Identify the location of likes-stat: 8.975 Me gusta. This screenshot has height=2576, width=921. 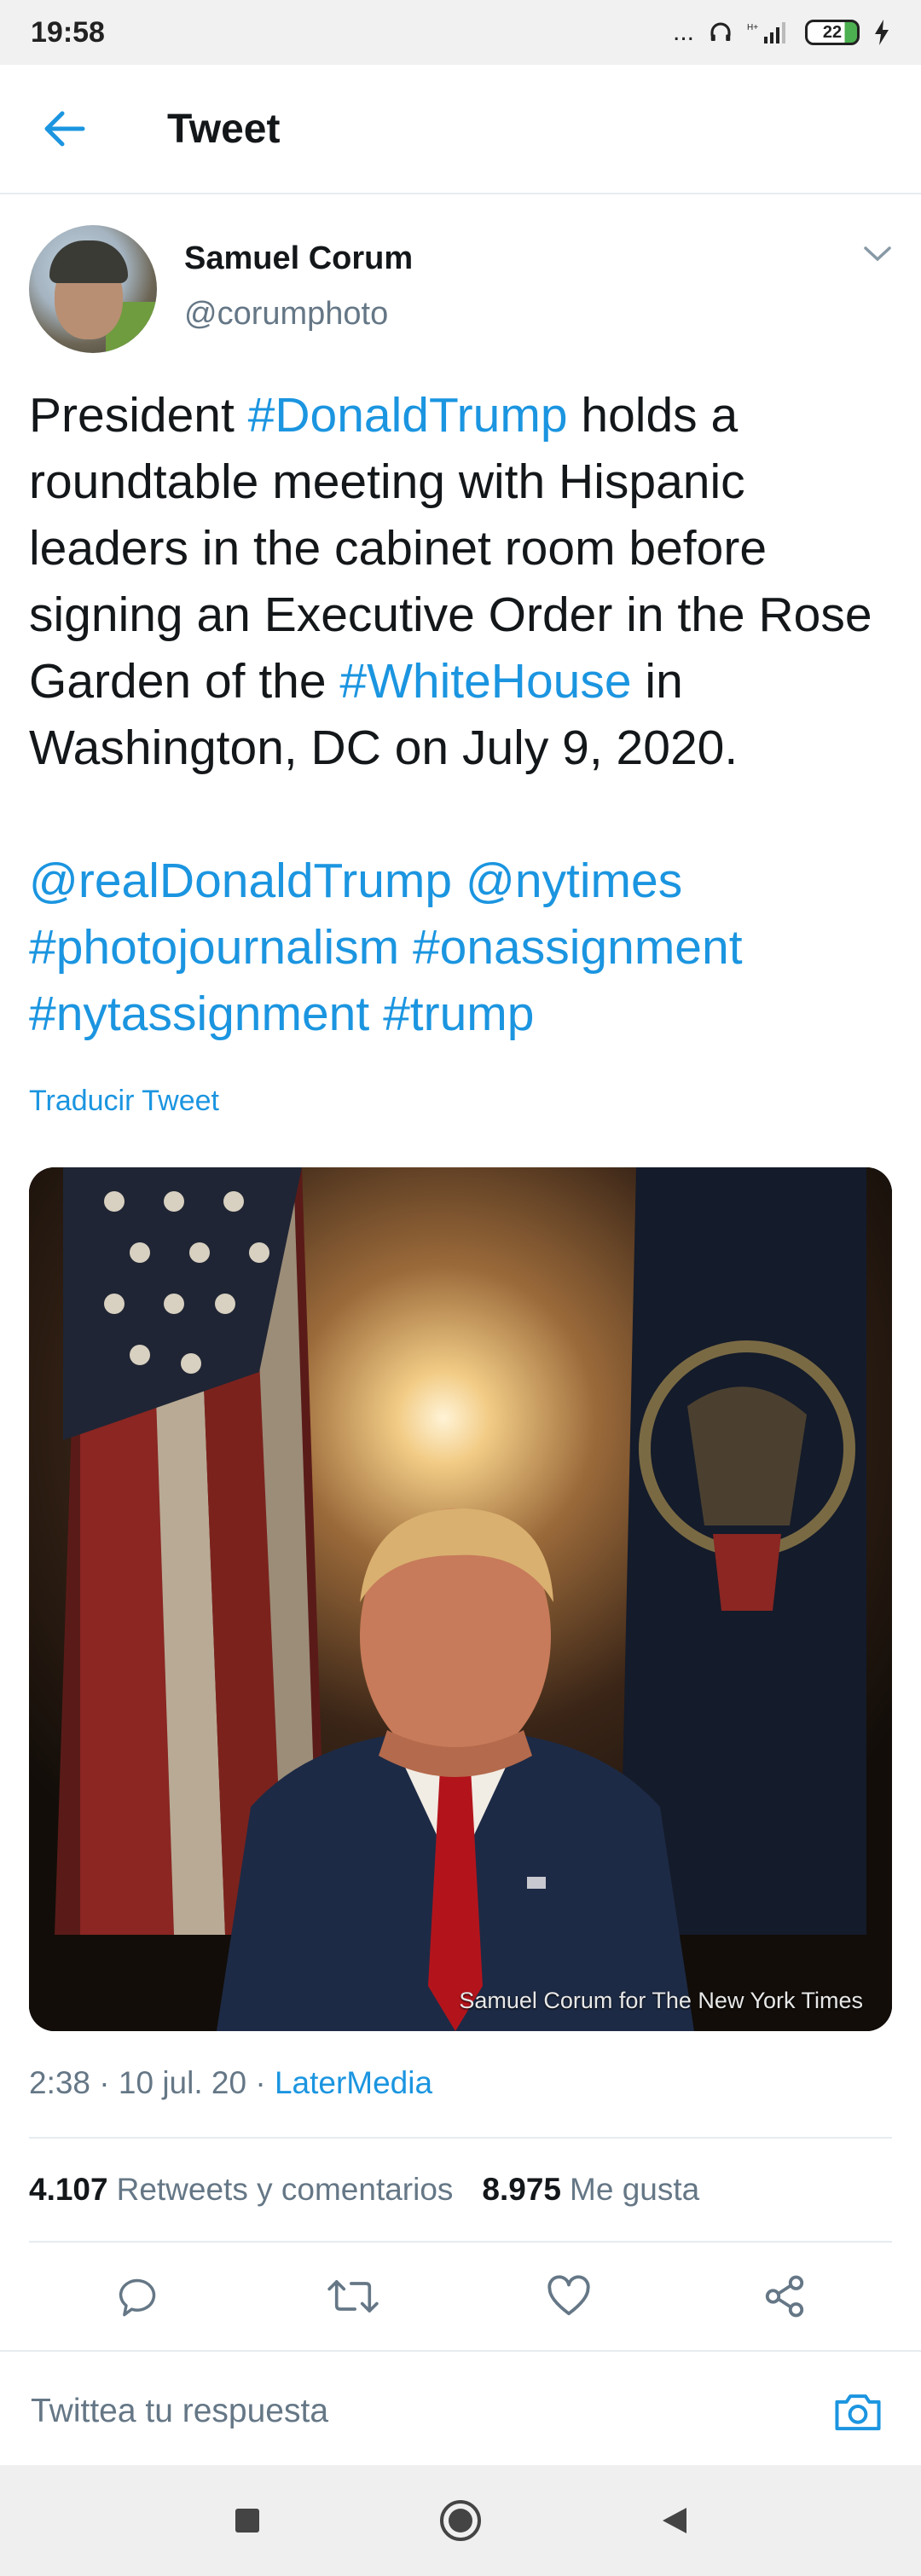
(590, 2190).